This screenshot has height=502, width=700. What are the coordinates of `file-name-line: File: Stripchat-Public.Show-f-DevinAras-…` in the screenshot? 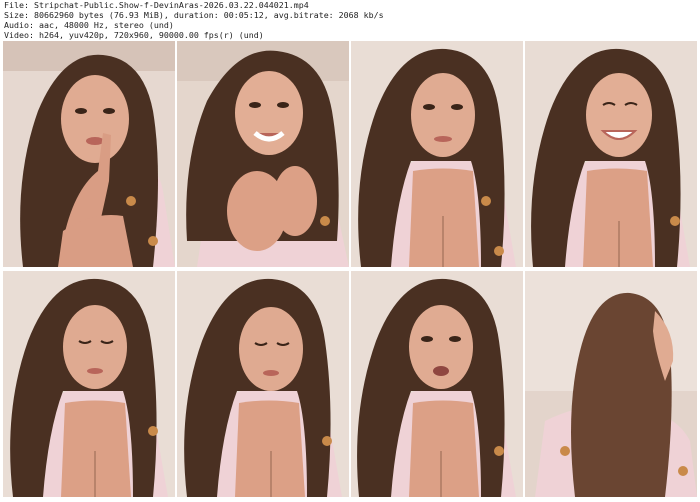 It's located at (156, 5).